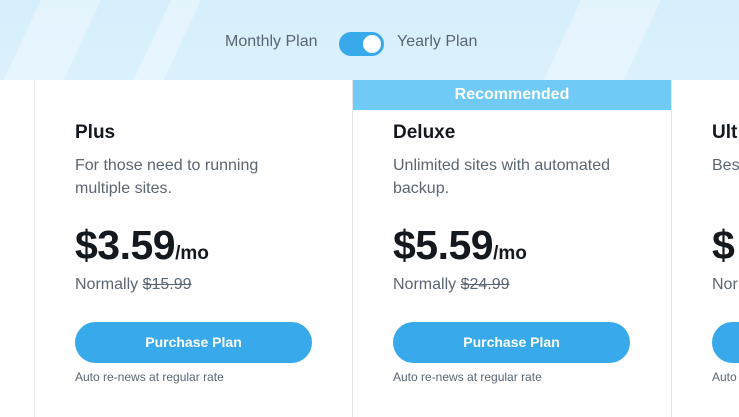  Describe the element at coordinates (705, 248) in the screenshot. I see `plan-card-ultimate: Ult Bes opti $ Nor Auto` at that location.